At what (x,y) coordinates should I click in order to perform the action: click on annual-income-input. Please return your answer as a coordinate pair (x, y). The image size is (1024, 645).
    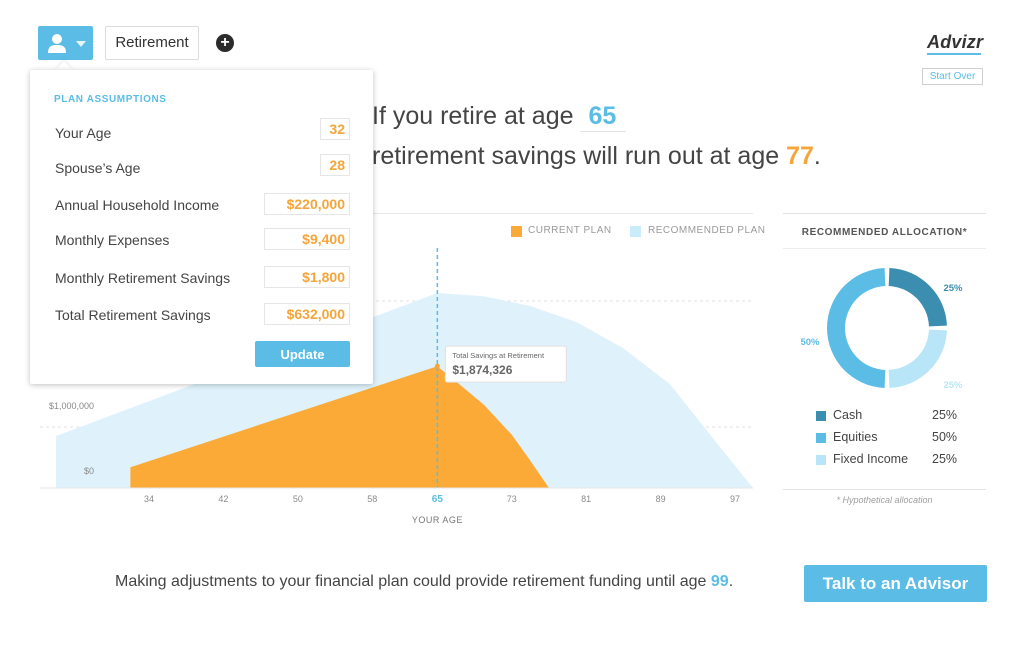
    Looking at the image, I should click on (307, 204).